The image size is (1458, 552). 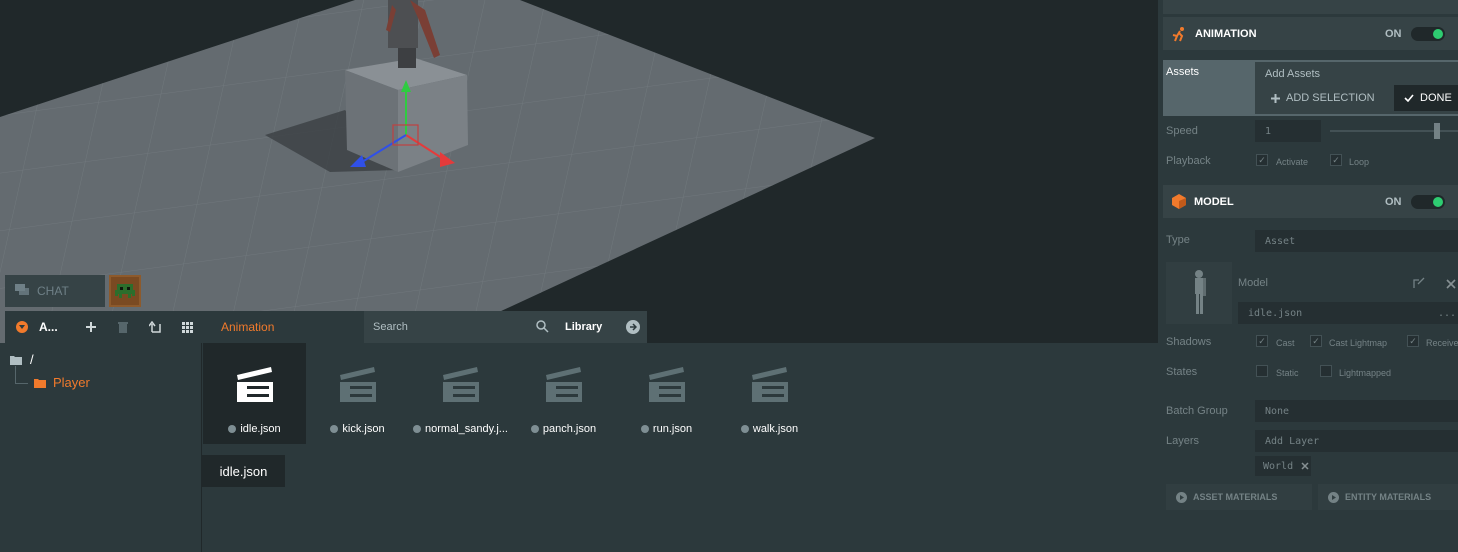 I want to click on asset-tile: idle.json, so click(x=254, y=393).